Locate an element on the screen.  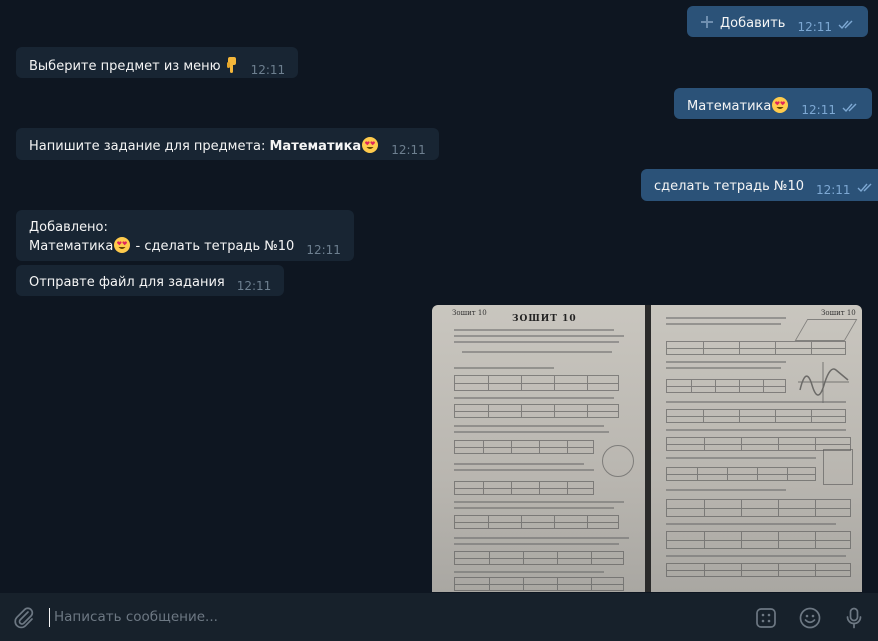
message-text: сделать тетрадь №10 is located at coordinates (729, 186).